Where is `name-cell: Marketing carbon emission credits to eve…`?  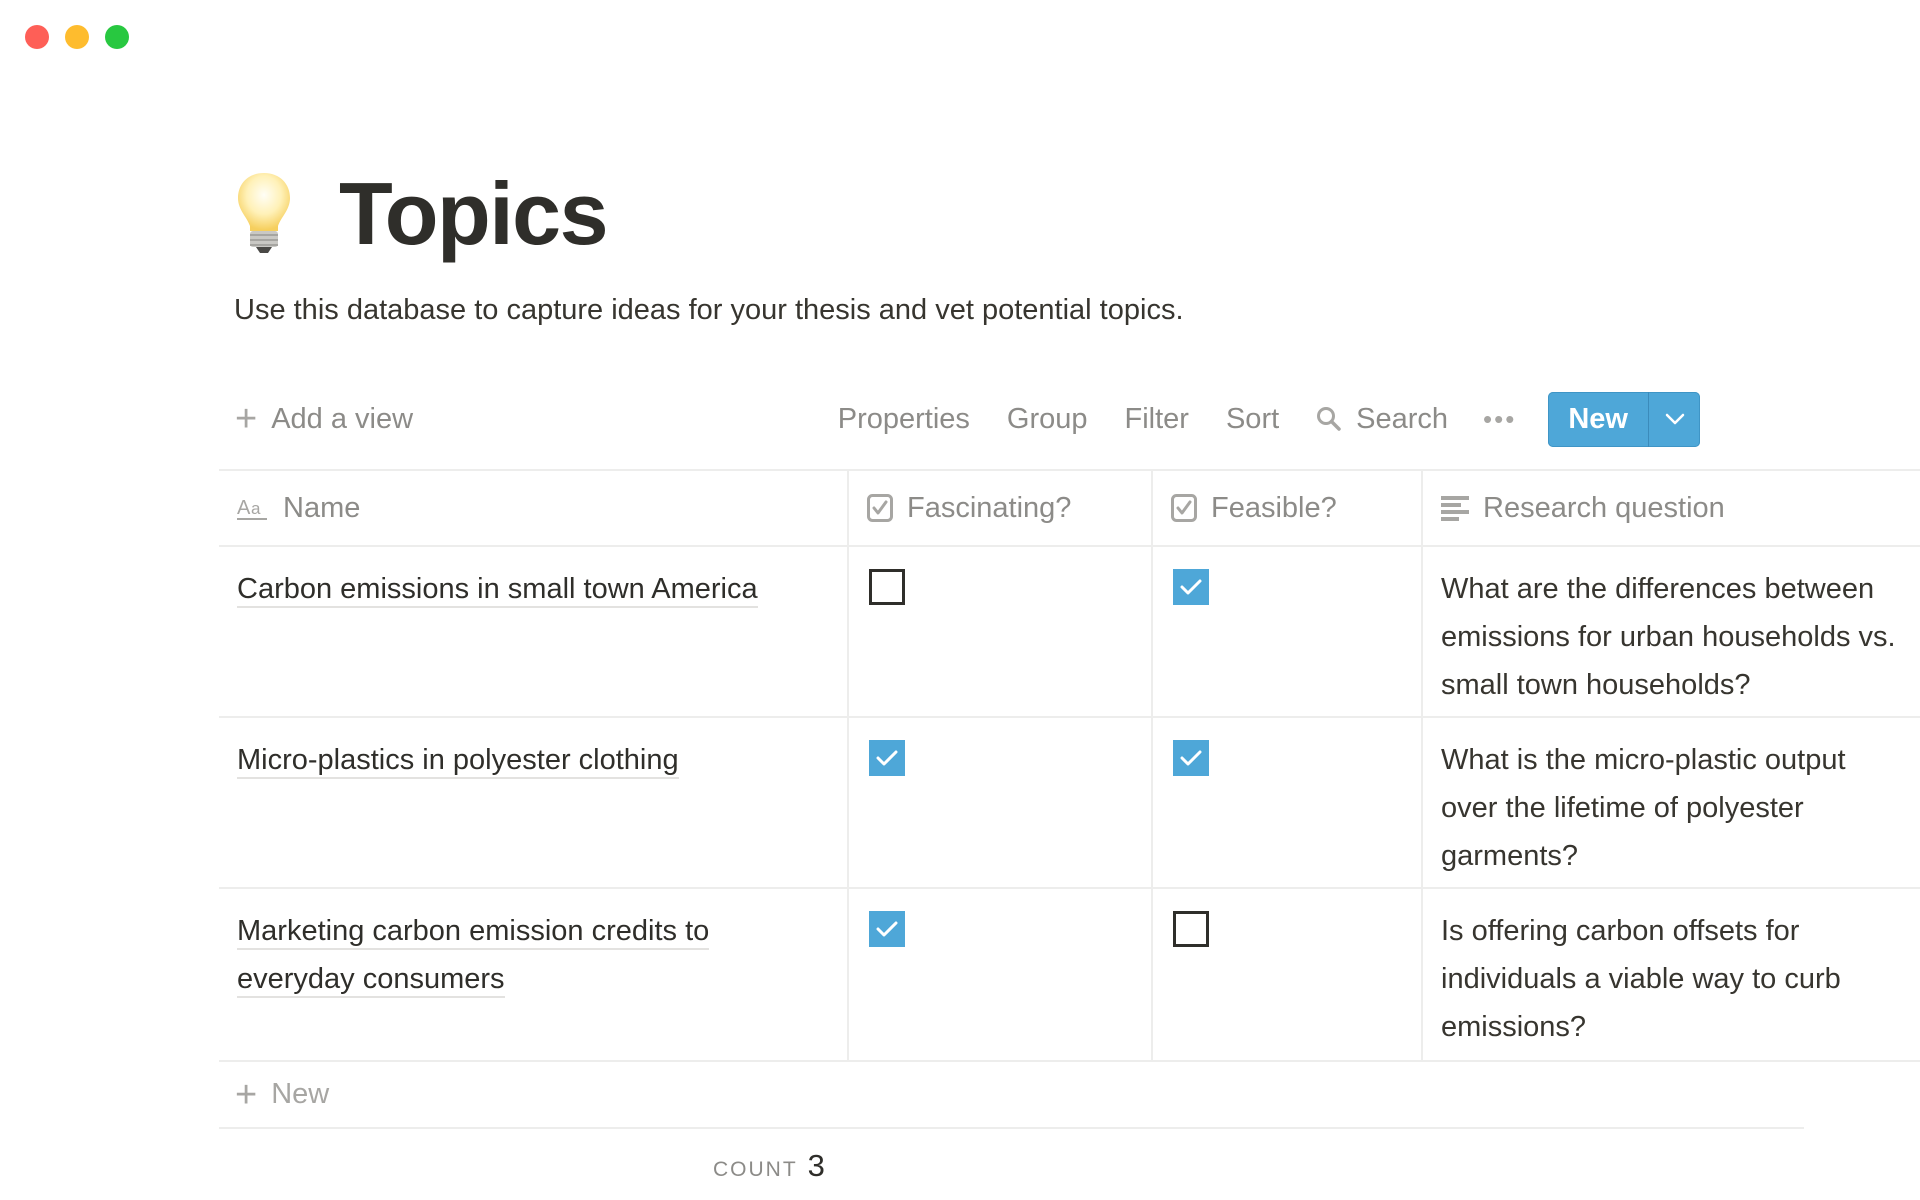 name-cell: Marketing carbon emission credits to eve… is located at coordinates (534, 974).